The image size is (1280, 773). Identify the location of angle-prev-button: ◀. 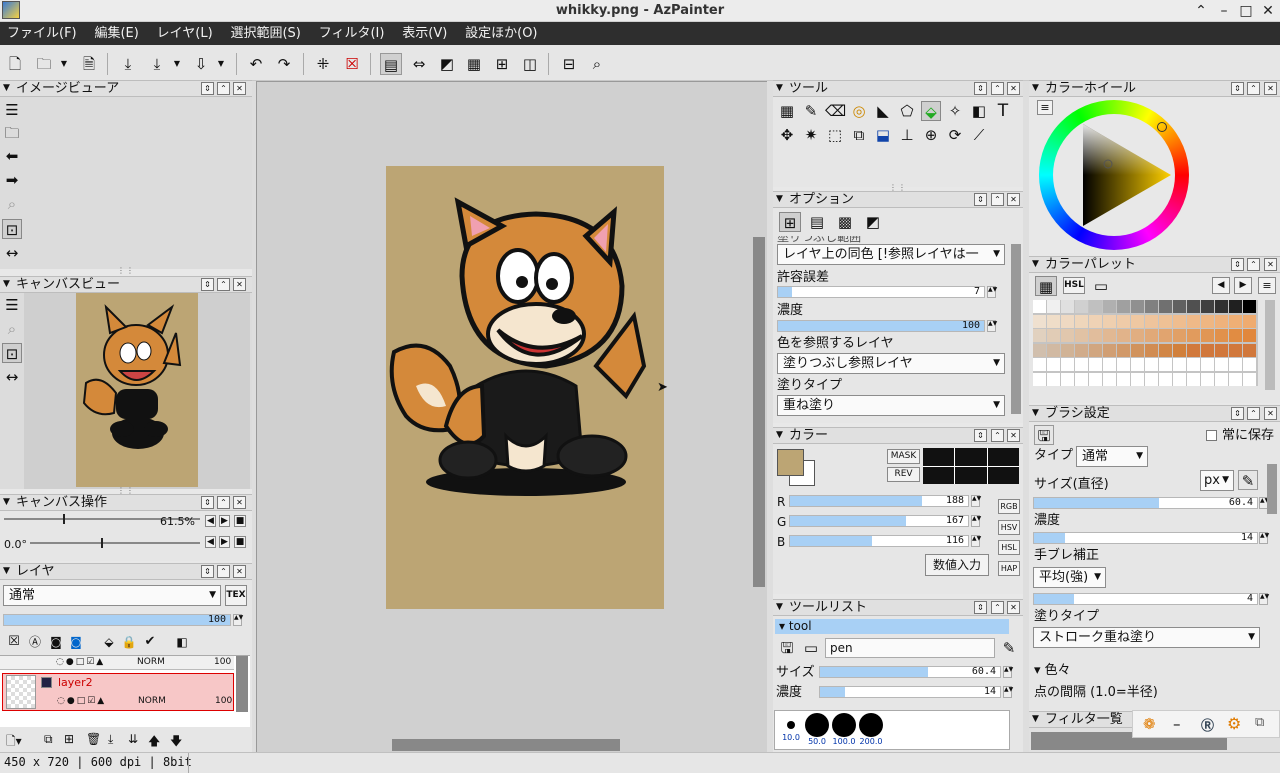
(210, 542).